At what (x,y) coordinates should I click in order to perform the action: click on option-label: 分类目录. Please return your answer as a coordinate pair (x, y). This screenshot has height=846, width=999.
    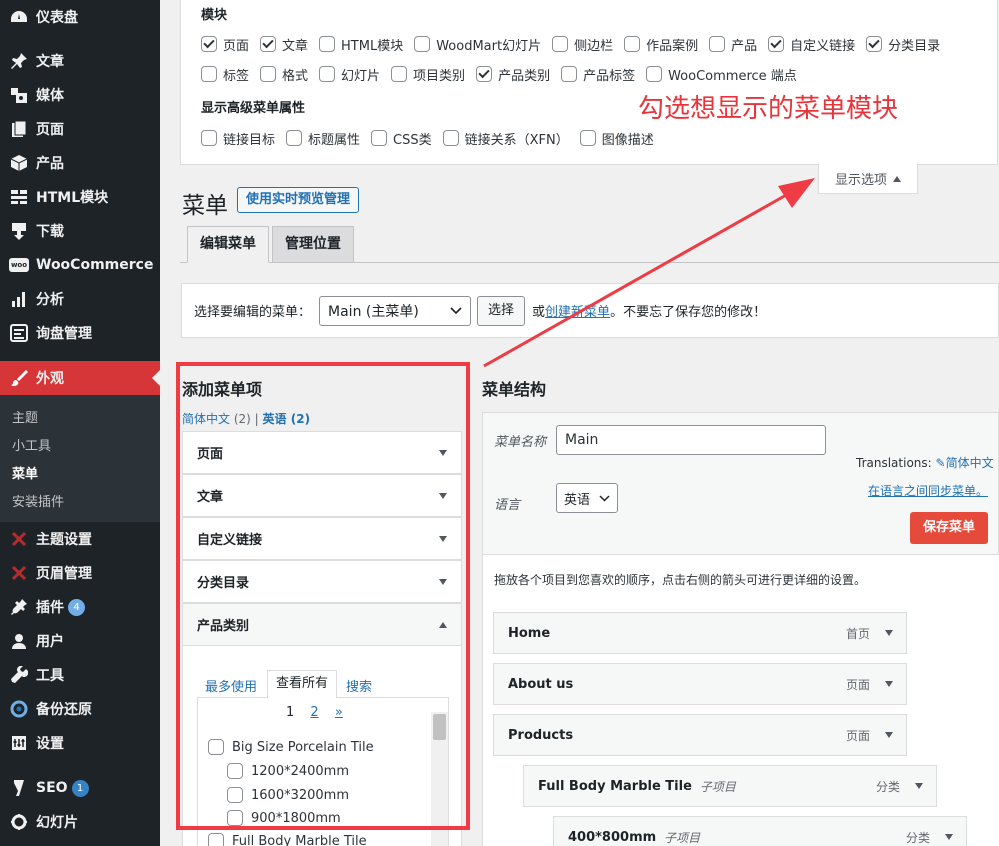
    Looking at the image, I should click on (914, 46).